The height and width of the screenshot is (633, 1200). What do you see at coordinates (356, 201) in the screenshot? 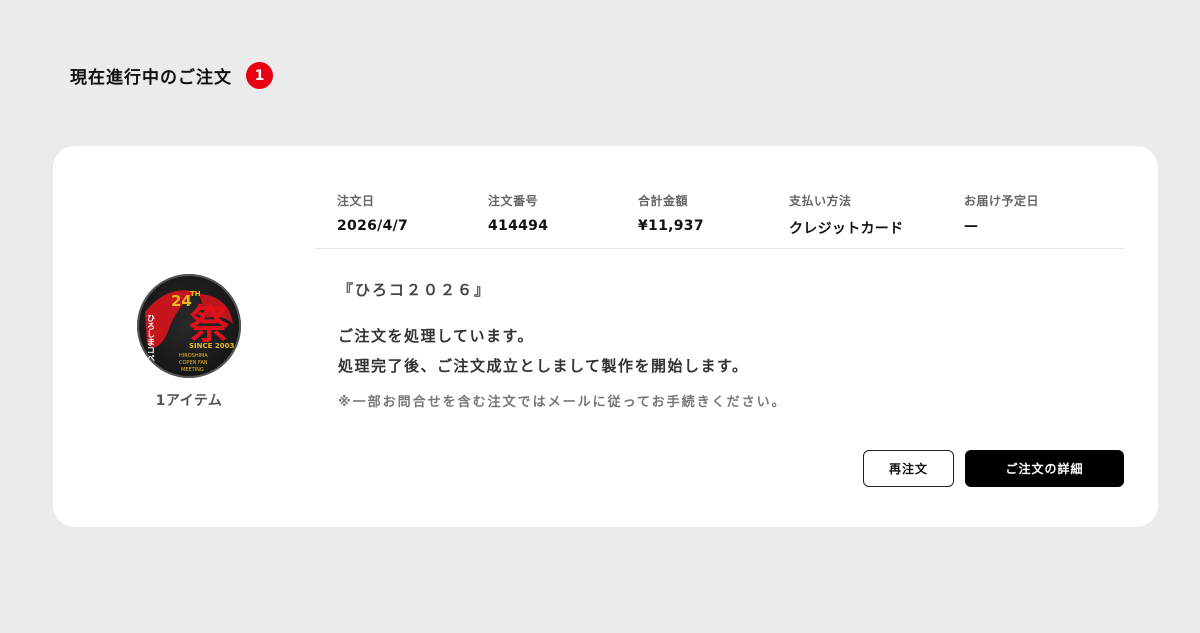
I see `meta-label: 注文日` at bounding box center [356, 201].